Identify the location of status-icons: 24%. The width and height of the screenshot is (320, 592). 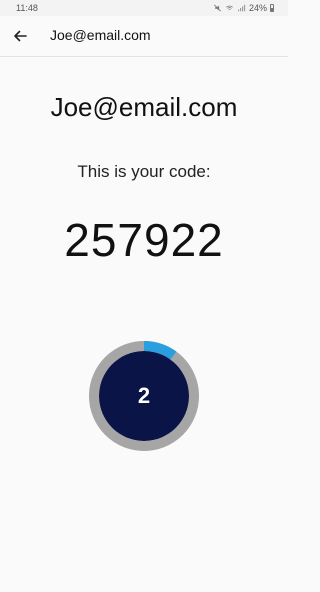
(243, 8).